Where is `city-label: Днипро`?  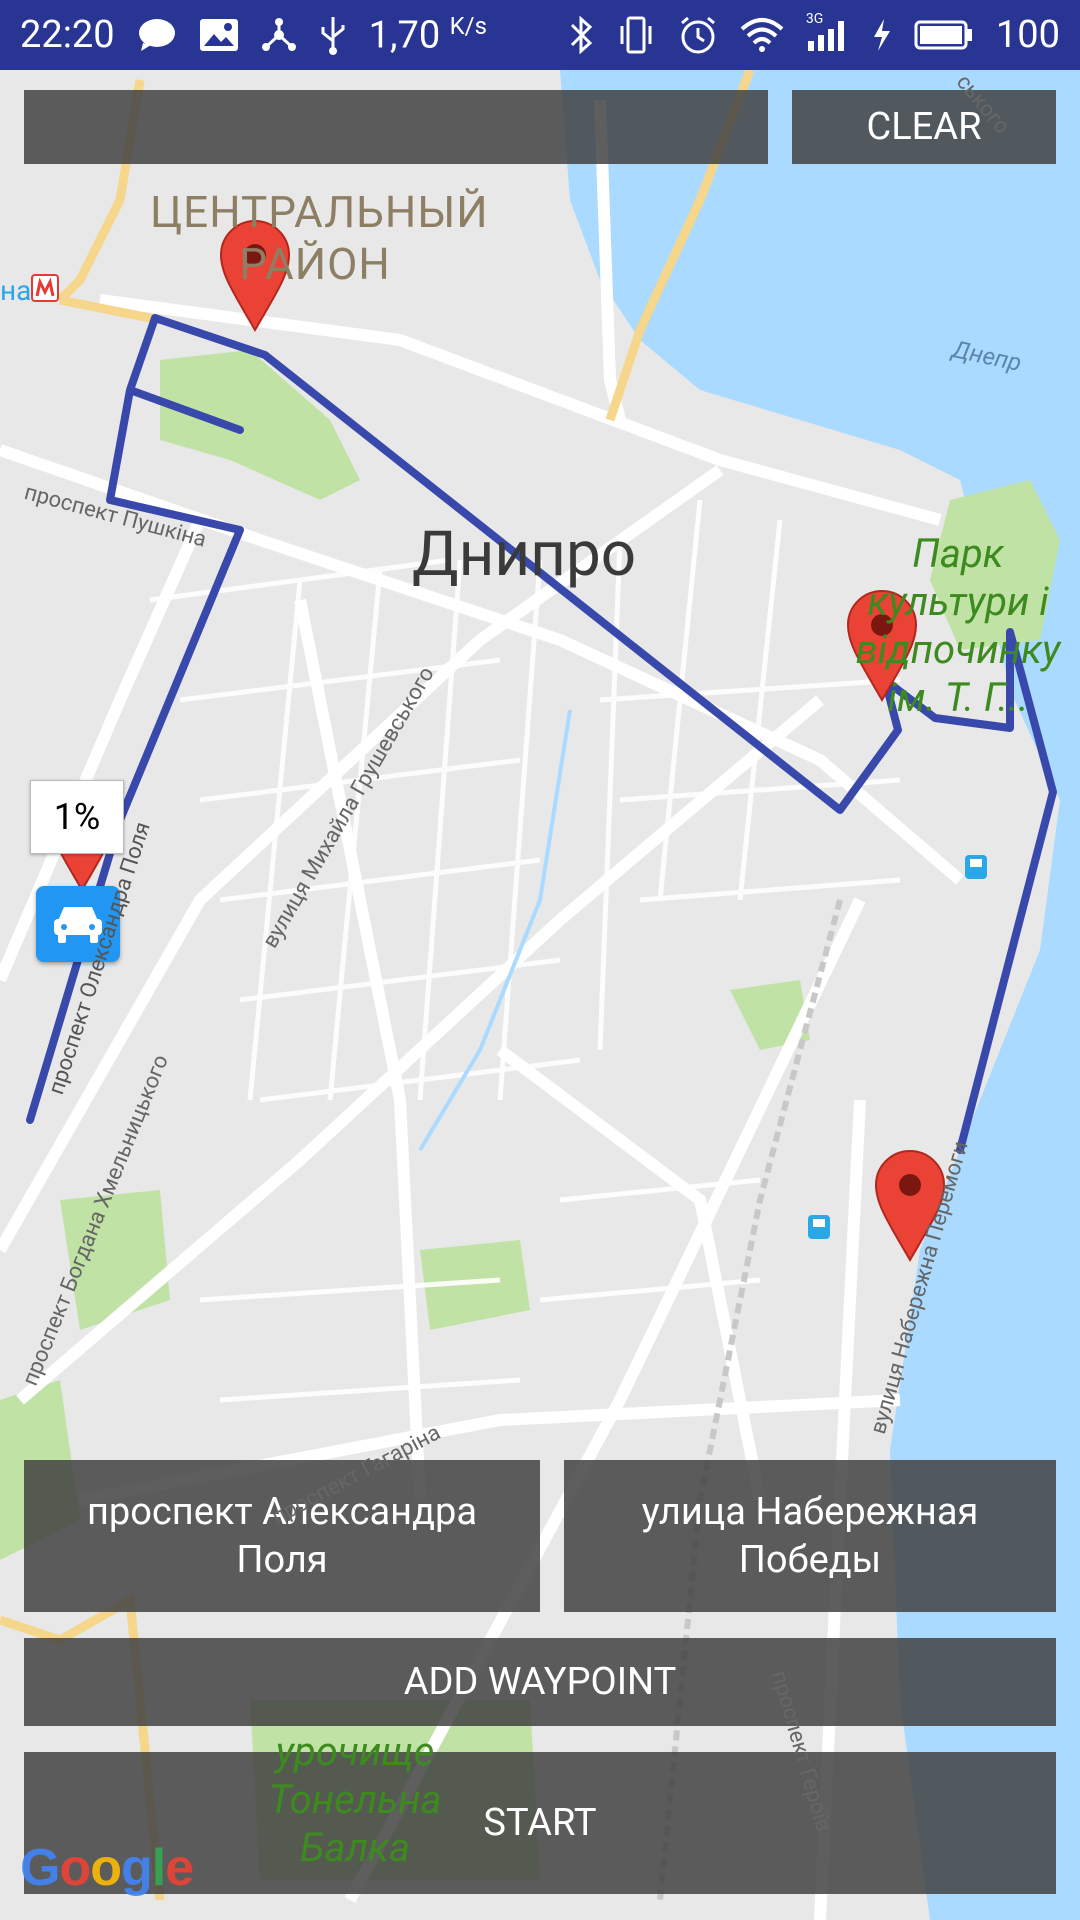
city-label: Днипро is located at coordinates (524, 554).